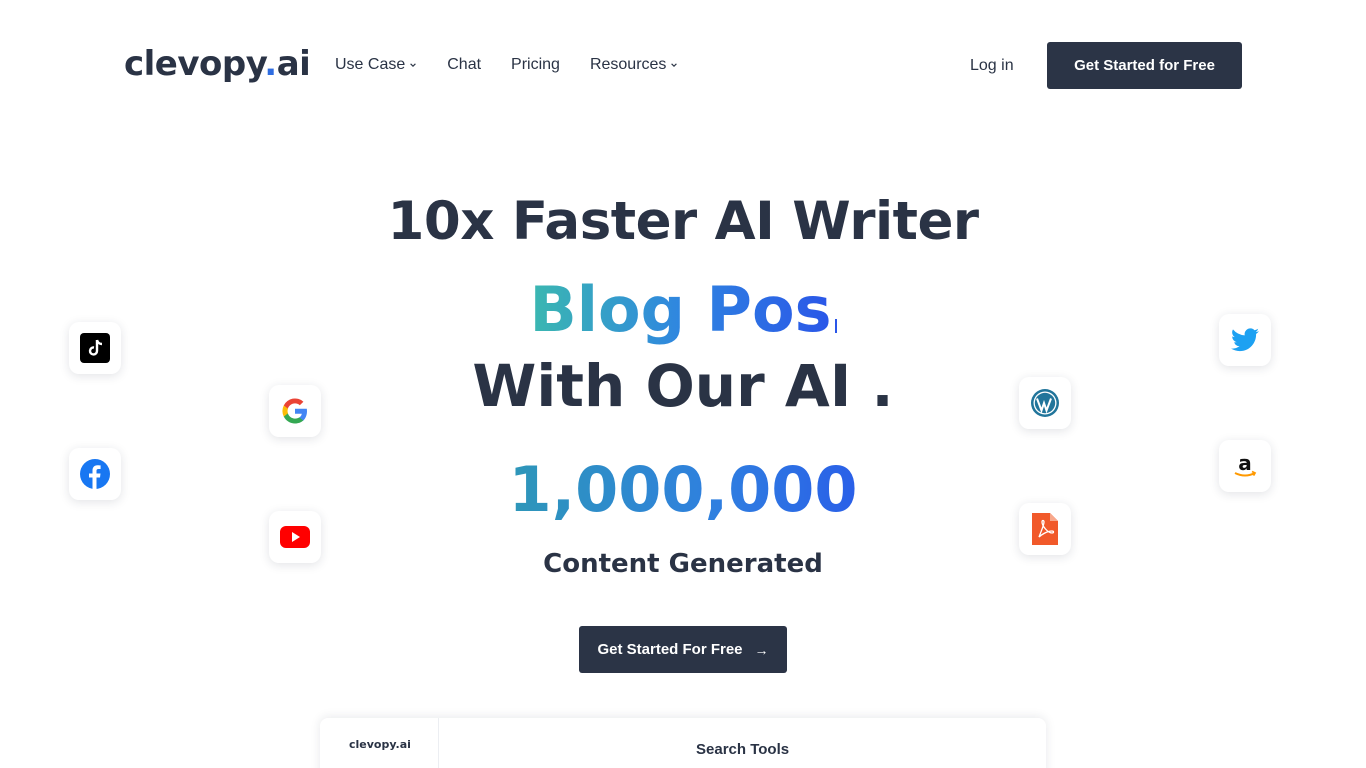 Image resolution: width=1366 pixels, height=768 pixels. I want to click on pdf-tile, so click(1045, 529).